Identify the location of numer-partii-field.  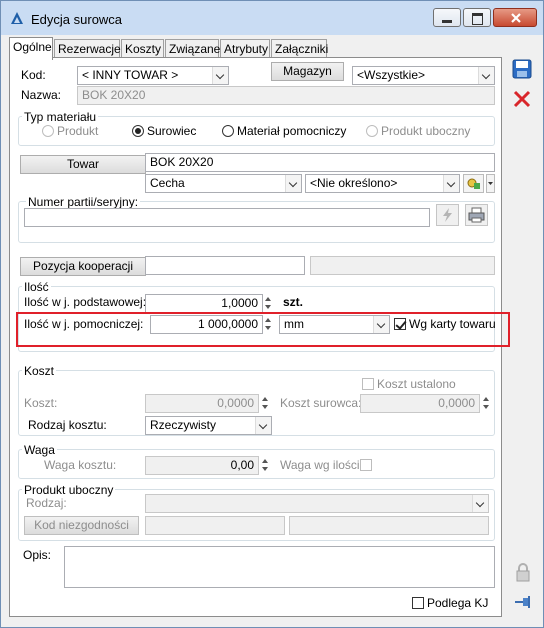
(227, 217).